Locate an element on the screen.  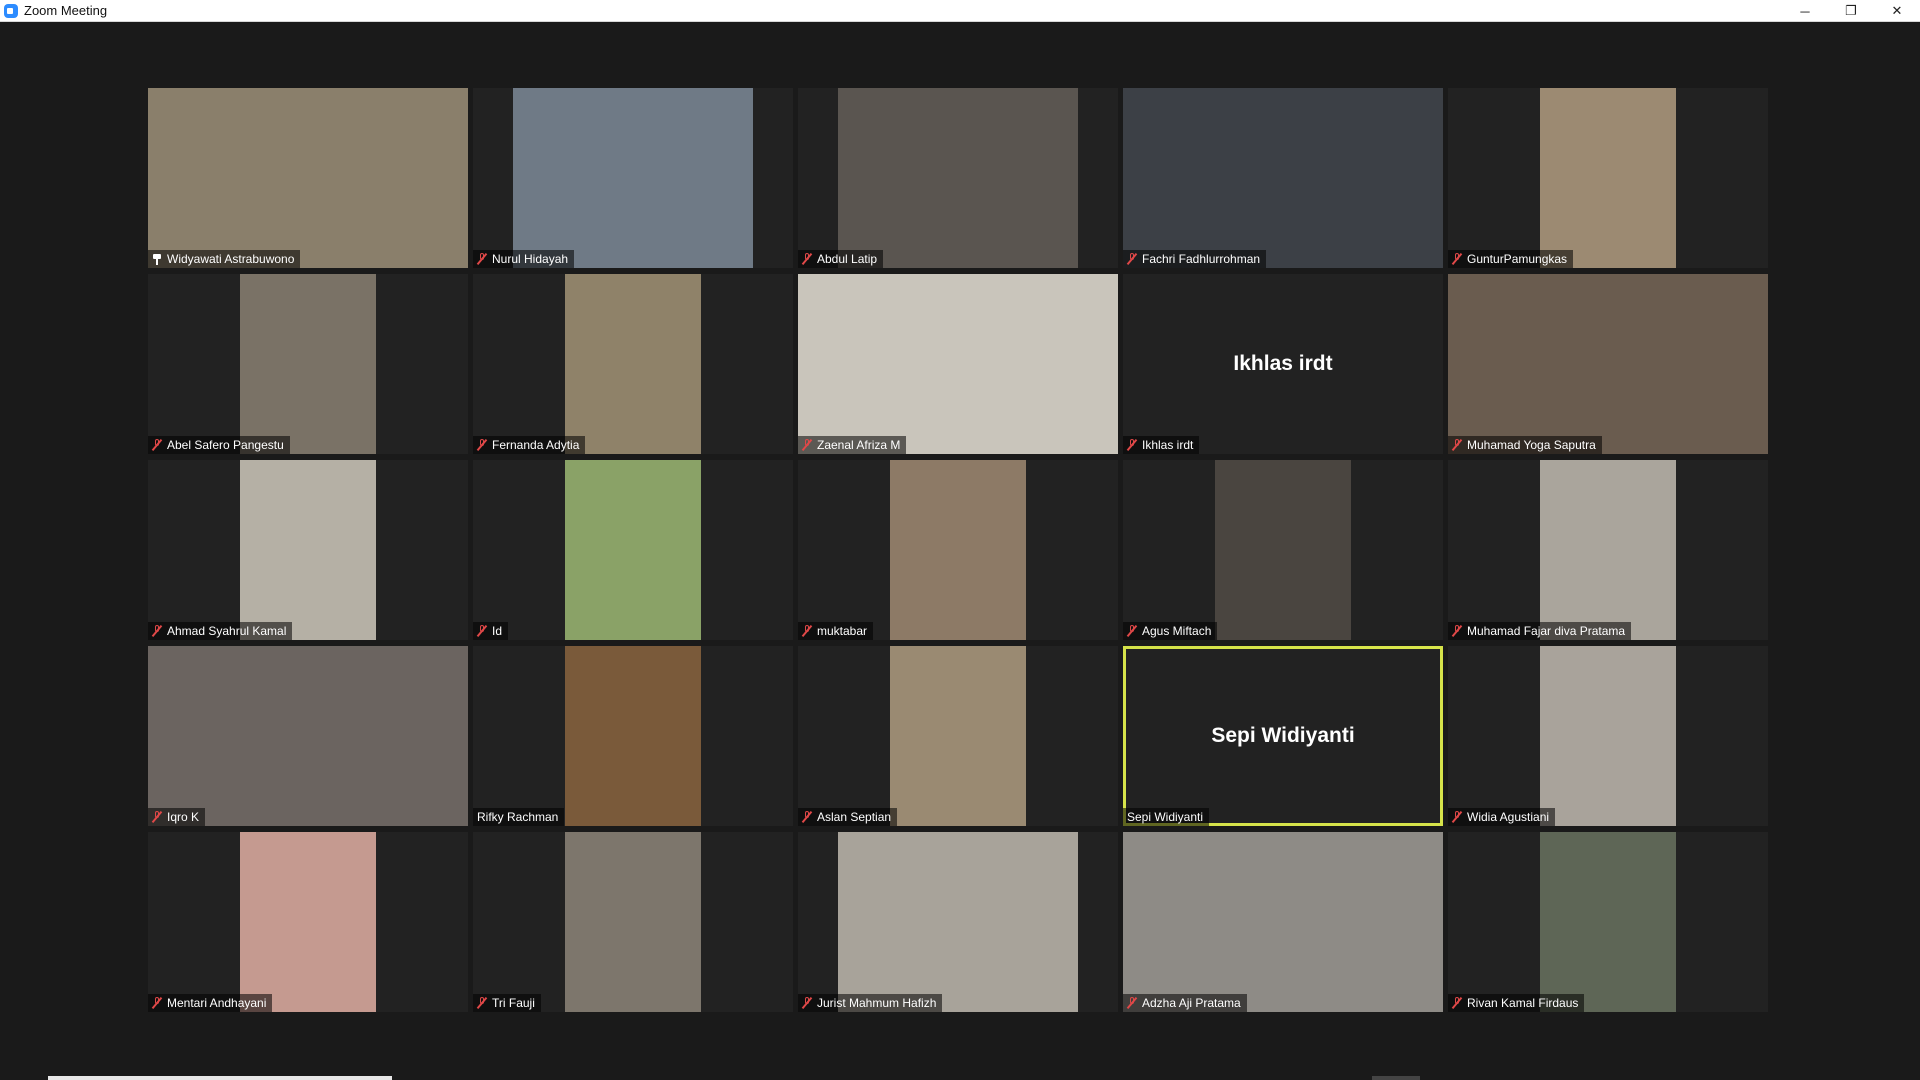
window-controls: ─ ❐ ✕ is located at coordinates (1851, 11).